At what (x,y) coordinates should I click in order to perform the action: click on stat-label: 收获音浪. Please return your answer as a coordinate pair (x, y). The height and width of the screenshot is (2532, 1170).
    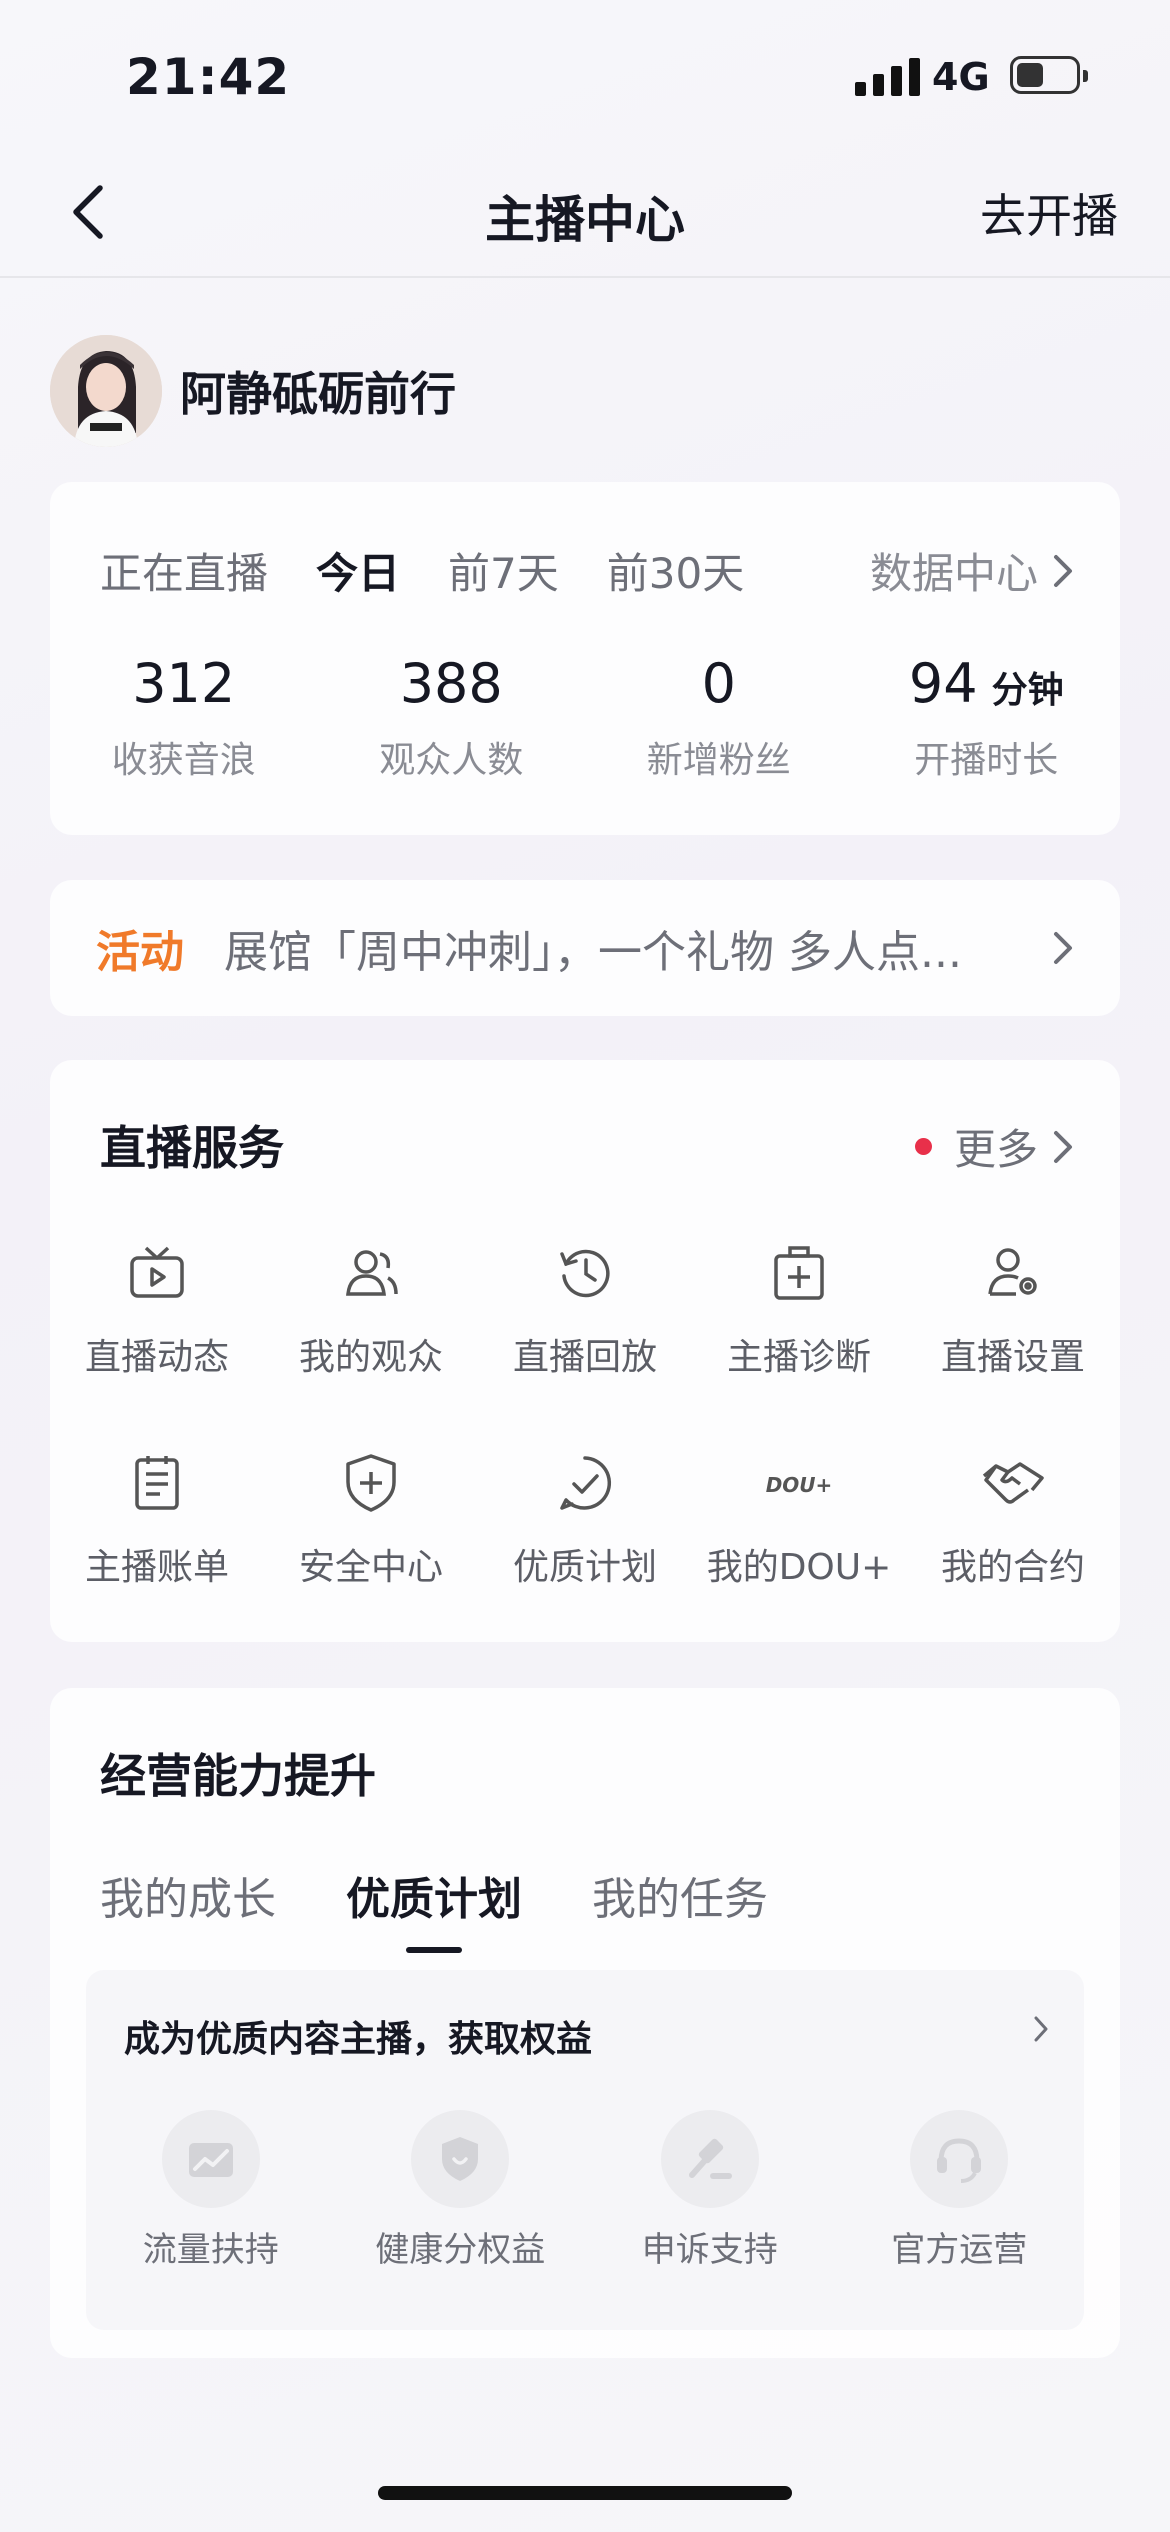
    Looking at the image, I should click on (183, 760).